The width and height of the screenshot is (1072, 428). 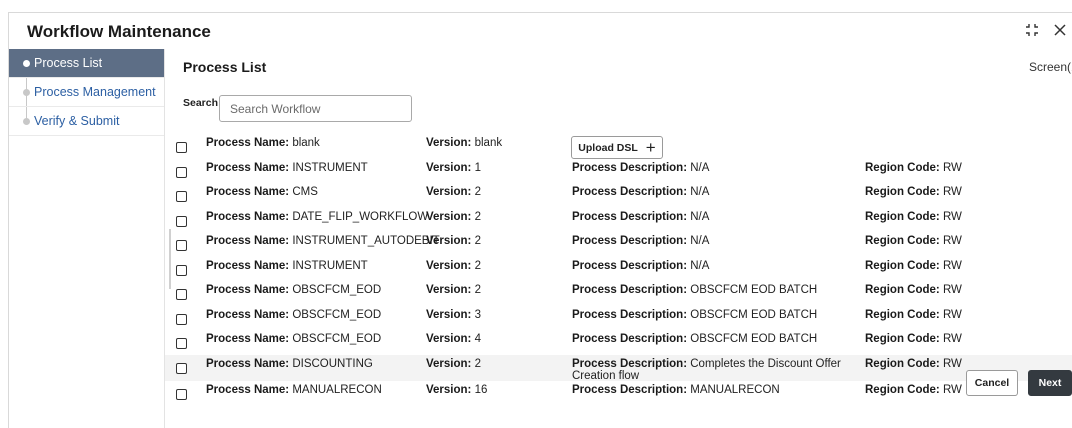 I want to click on search-label: Search:, so click(x=202, y=103).